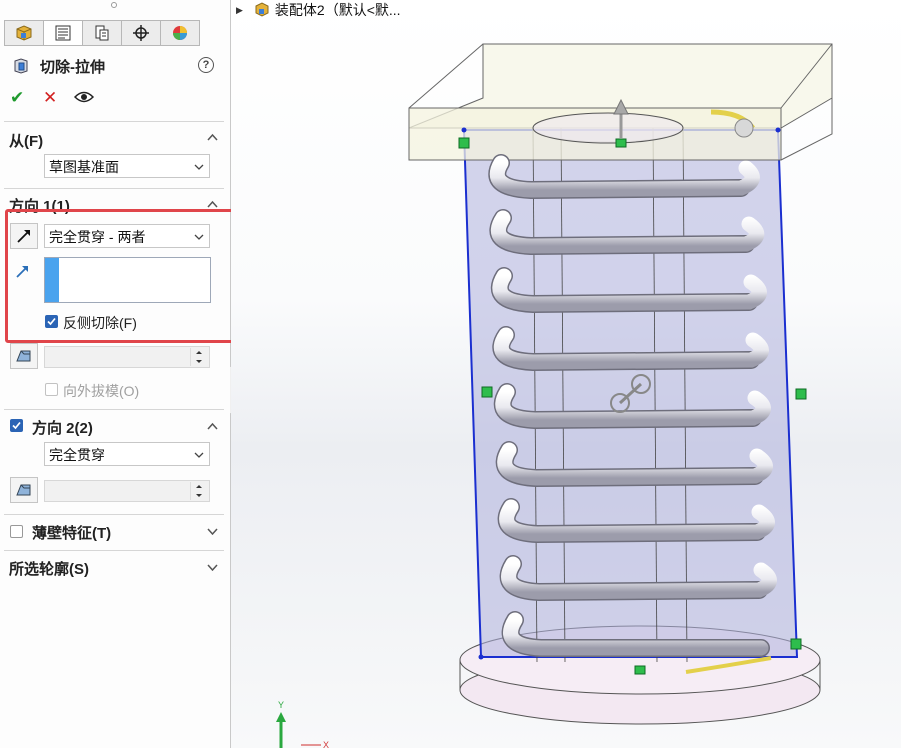 The width and height of the screenshot is (901, 748). I want to click on direction2-section-title: 方向 2(2), so click(62, 427).